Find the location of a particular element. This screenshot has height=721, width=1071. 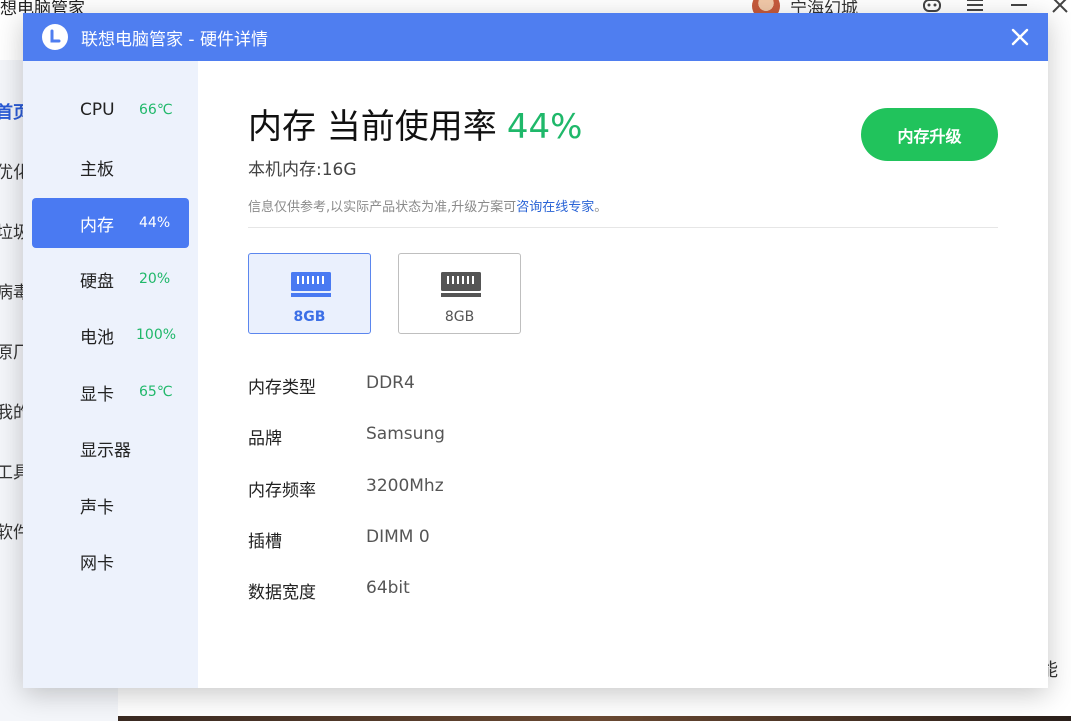

sidebar-item-gpu: 显卡 65℃ is located at coordinates (110, 392).